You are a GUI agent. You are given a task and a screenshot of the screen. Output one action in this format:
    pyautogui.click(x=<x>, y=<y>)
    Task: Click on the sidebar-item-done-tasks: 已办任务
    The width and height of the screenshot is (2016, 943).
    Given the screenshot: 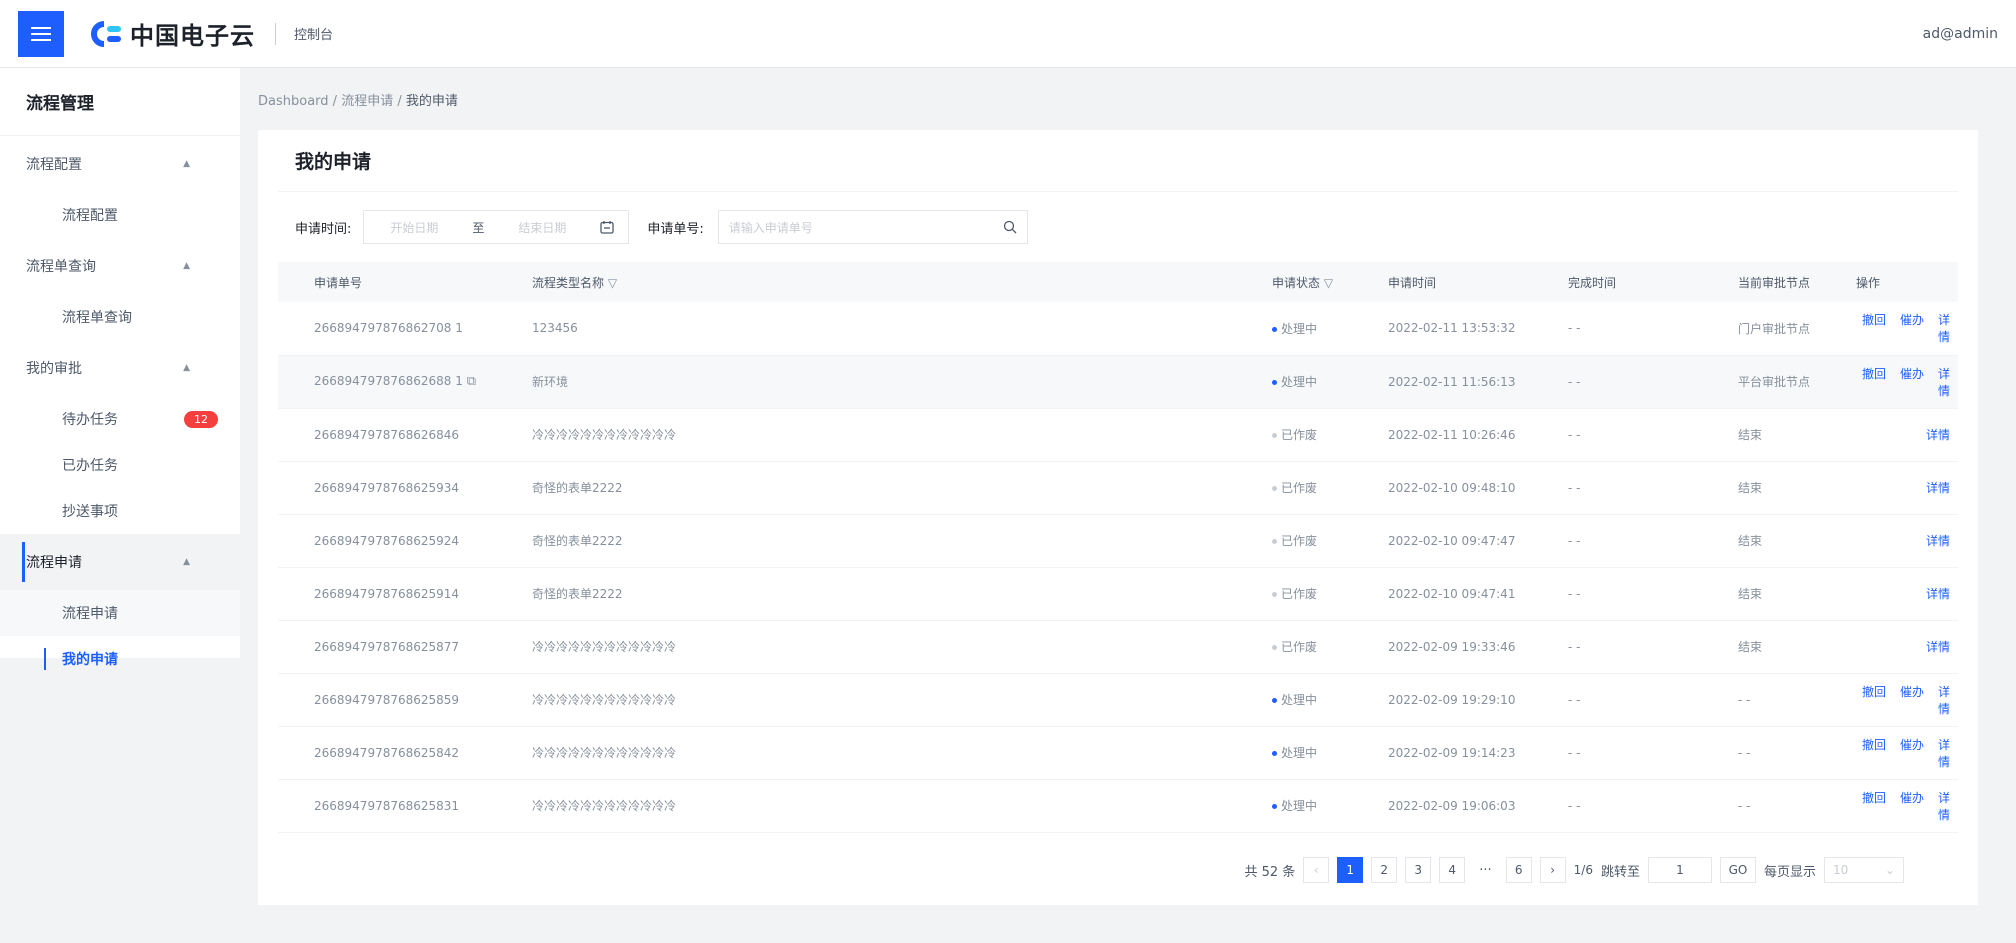 What is the action you would take?
    pyautogui.click(x=120, y=465)
    